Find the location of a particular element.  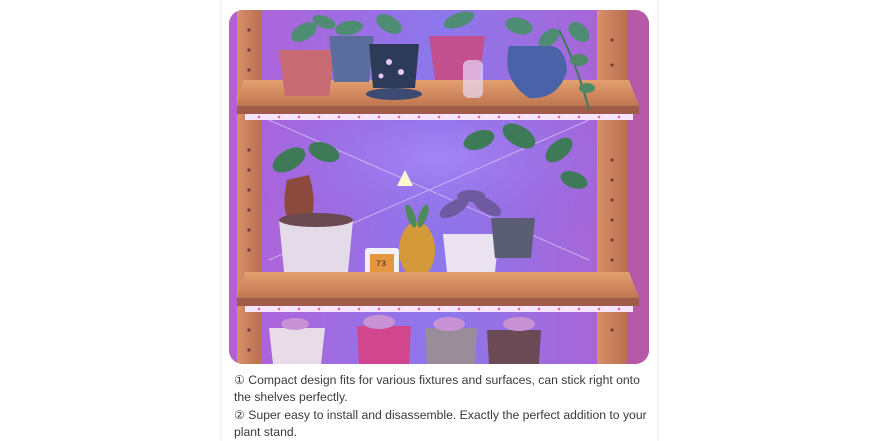

temperature-readout: 73 is located at coordinates (381, 264).